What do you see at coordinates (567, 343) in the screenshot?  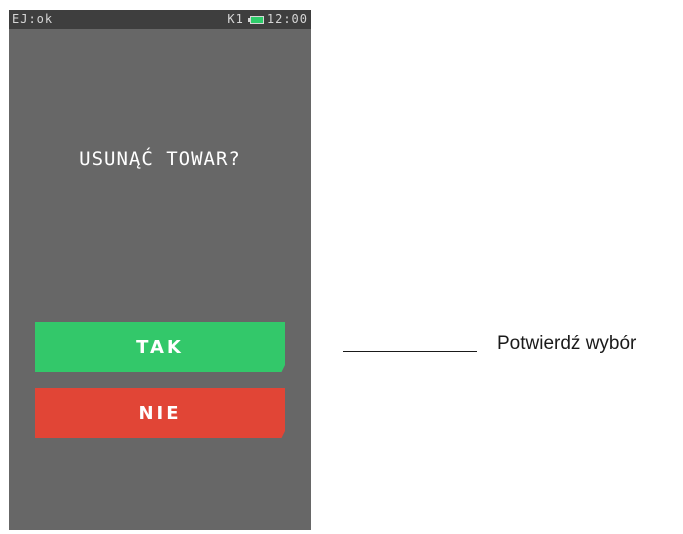 I see `callout-label: Potwierdź wybór` at bounding box center [567, 343].